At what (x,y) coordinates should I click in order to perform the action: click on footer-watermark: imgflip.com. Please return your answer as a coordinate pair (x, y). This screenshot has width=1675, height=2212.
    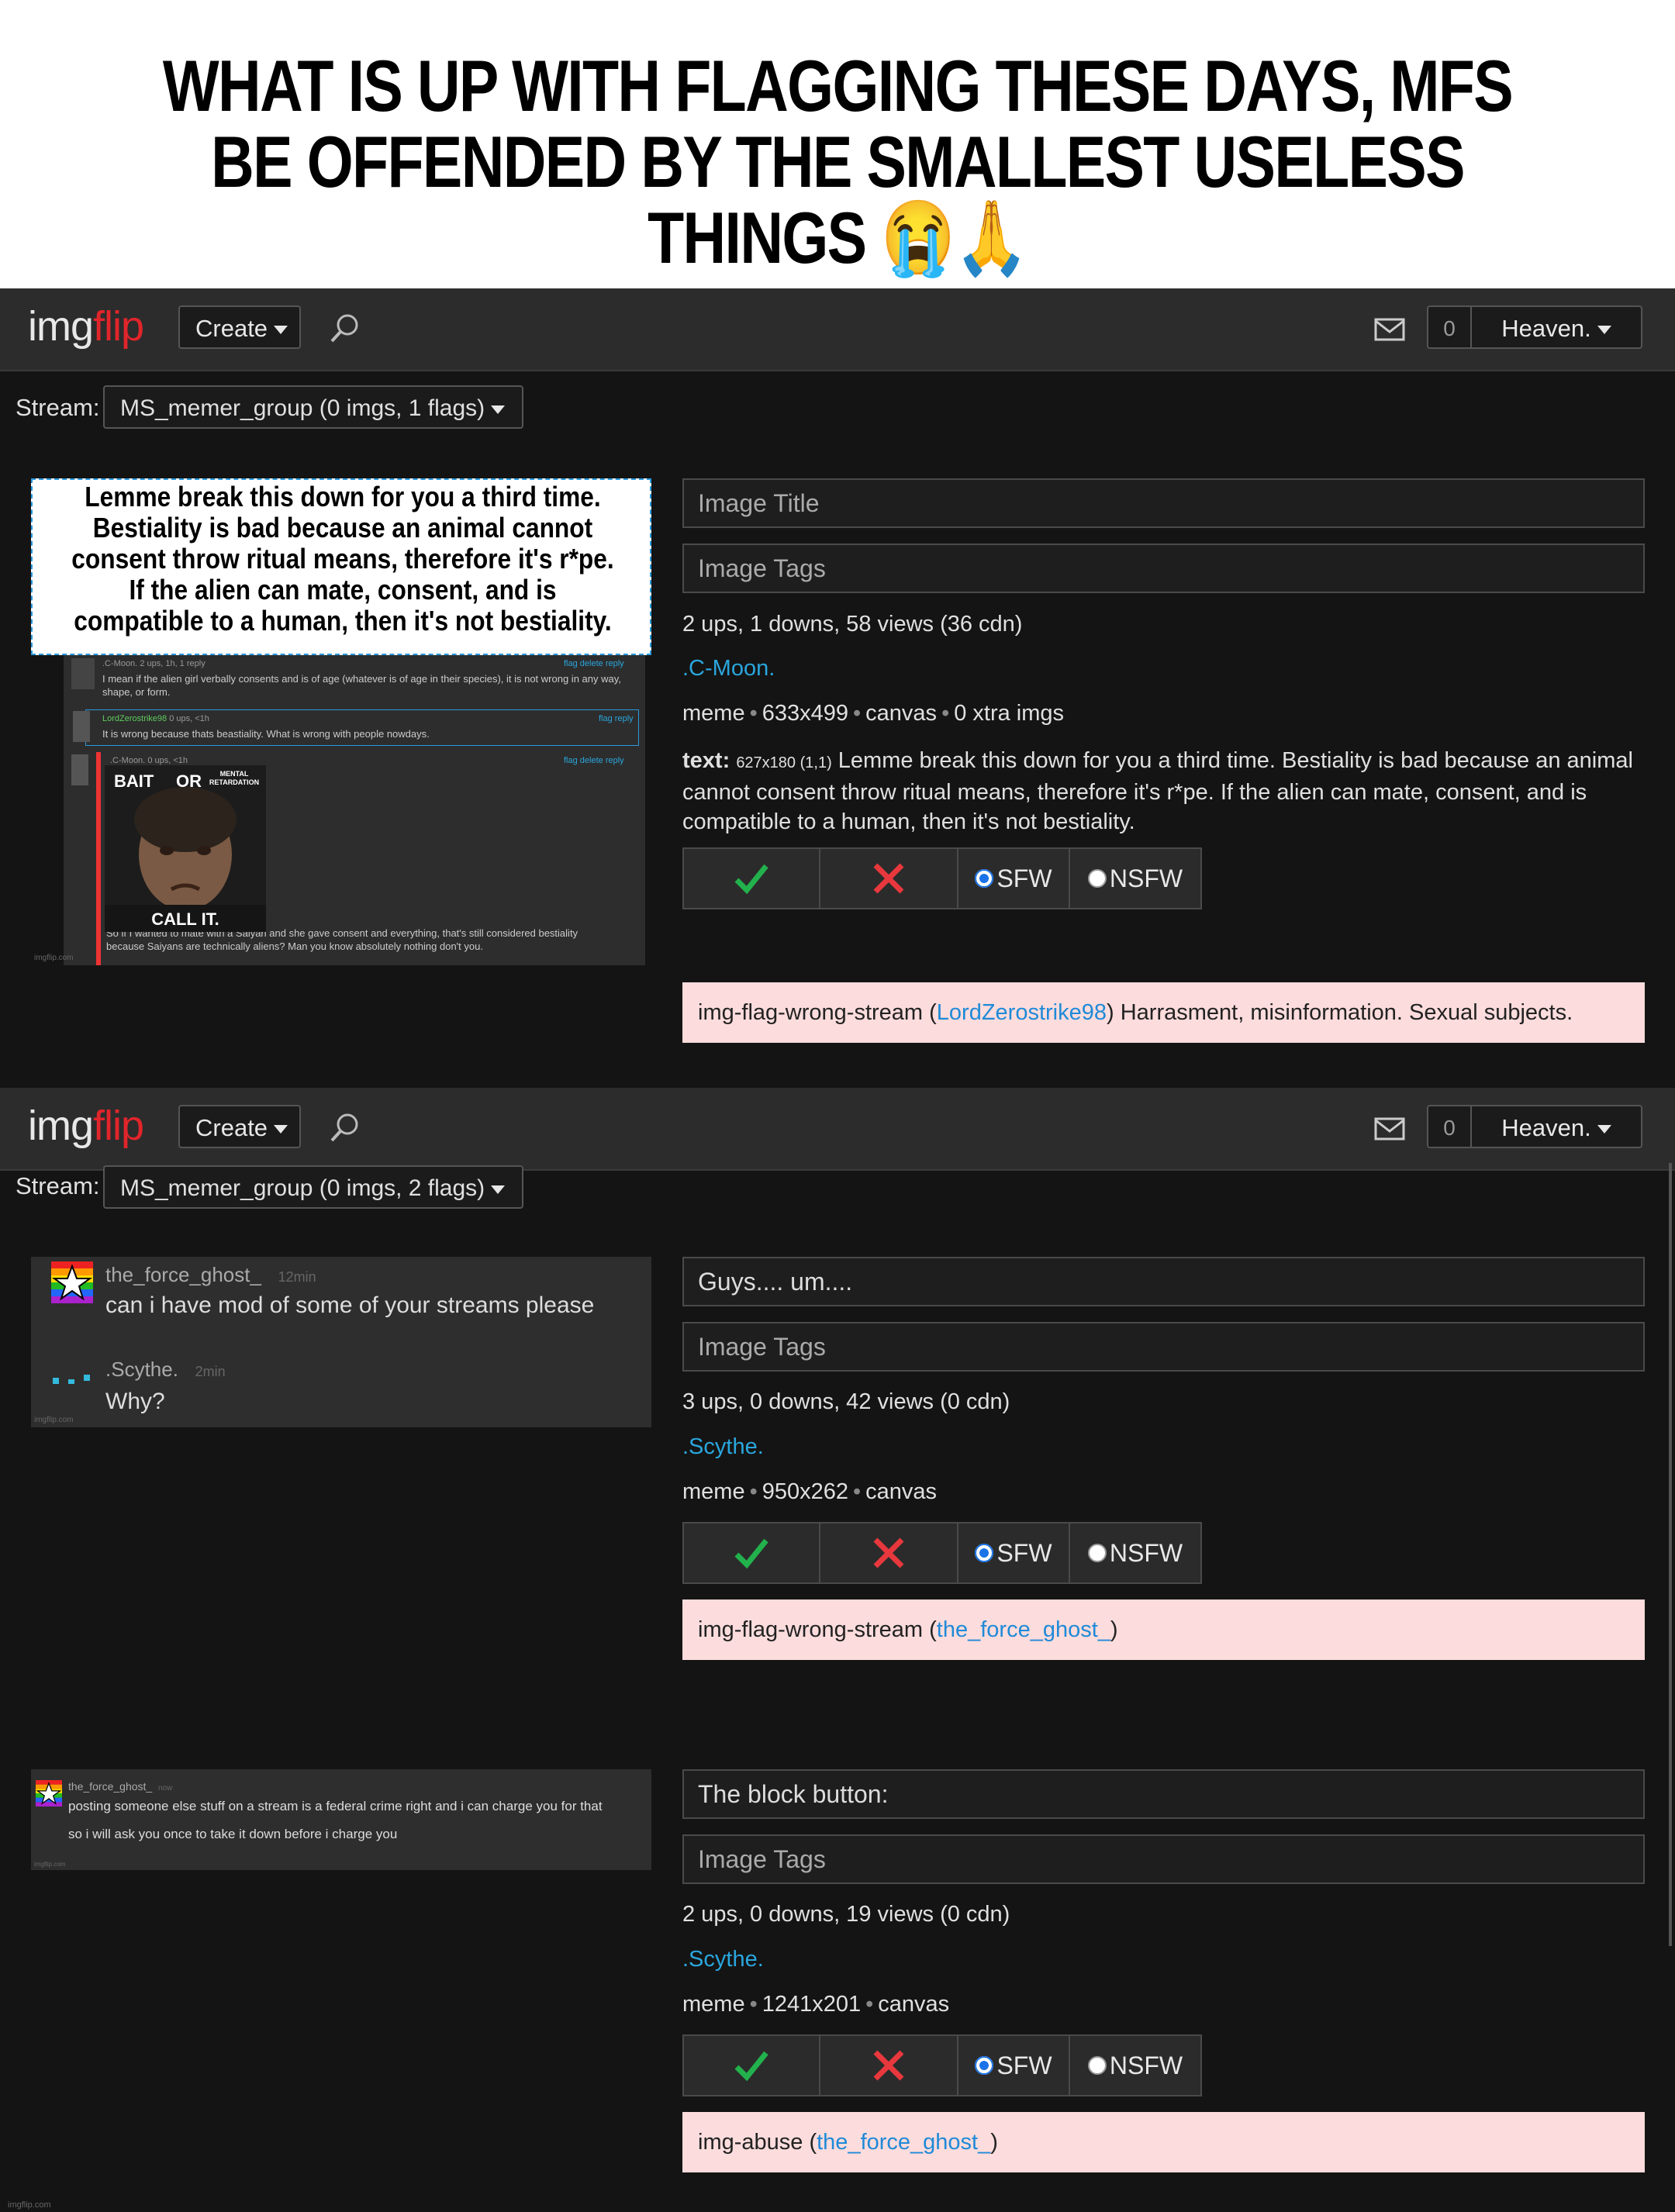
    Looking at the image, I should click on (29, 2205).